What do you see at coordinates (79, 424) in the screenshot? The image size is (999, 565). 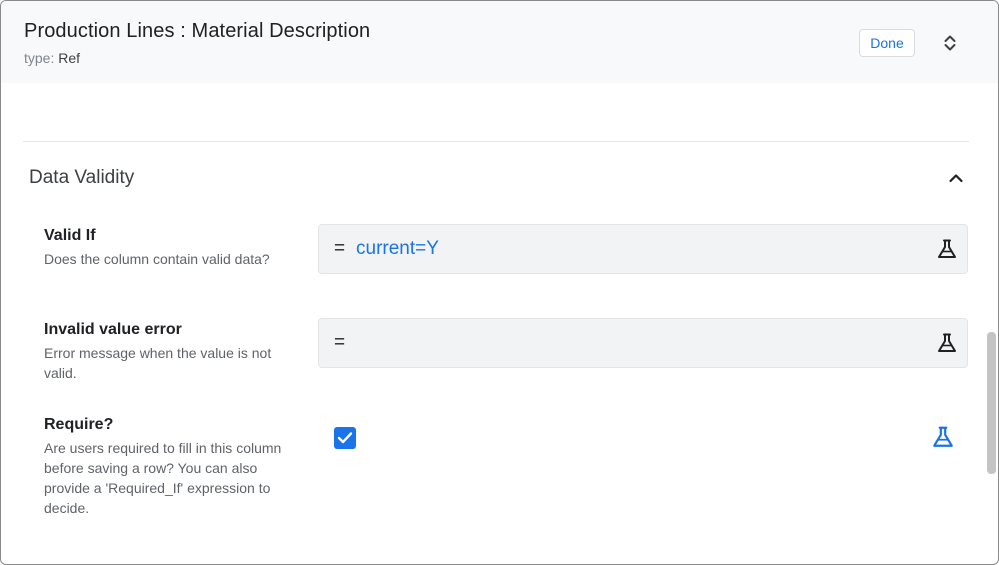 I see `require-label: Require?` at bounding box center [79, 424].